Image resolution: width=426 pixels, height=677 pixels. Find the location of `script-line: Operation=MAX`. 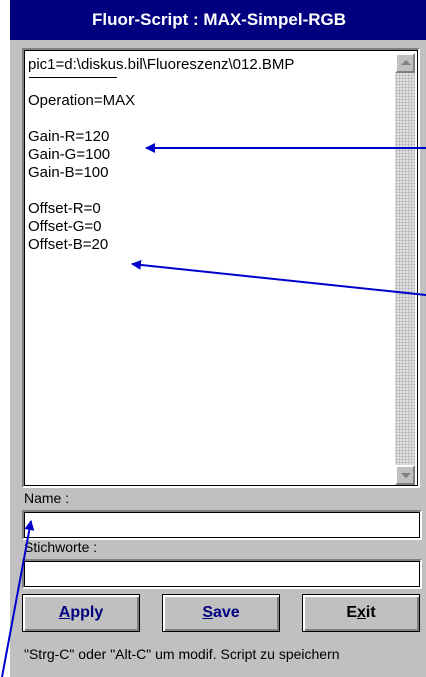

script-line: Operation=MAX is located at coordinates (82, 100).